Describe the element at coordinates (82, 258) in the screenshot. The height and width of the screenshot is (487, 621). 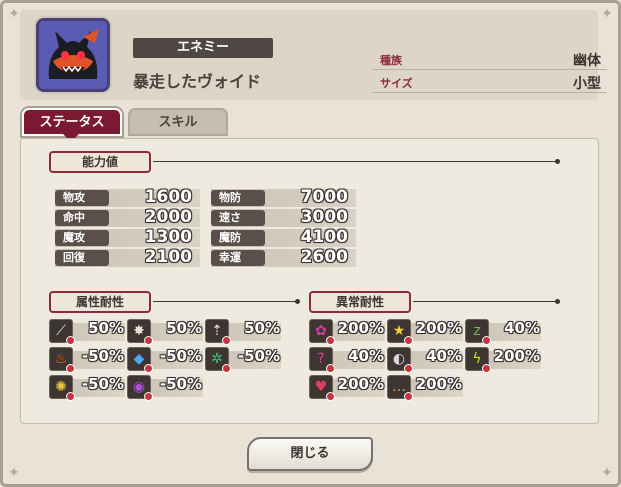
I see `stat-label: 回復` at that location.